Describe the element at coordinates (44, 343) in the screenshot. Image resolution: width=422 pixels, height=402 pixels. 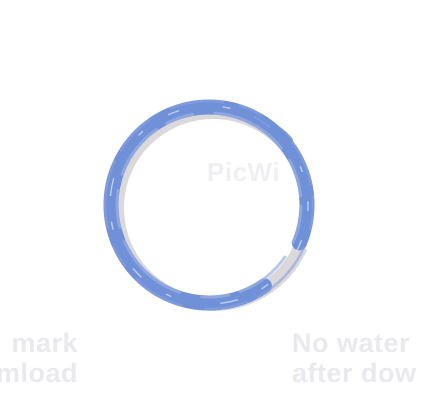
I see `watermark-bottom-left-line-1: mark` at that location.